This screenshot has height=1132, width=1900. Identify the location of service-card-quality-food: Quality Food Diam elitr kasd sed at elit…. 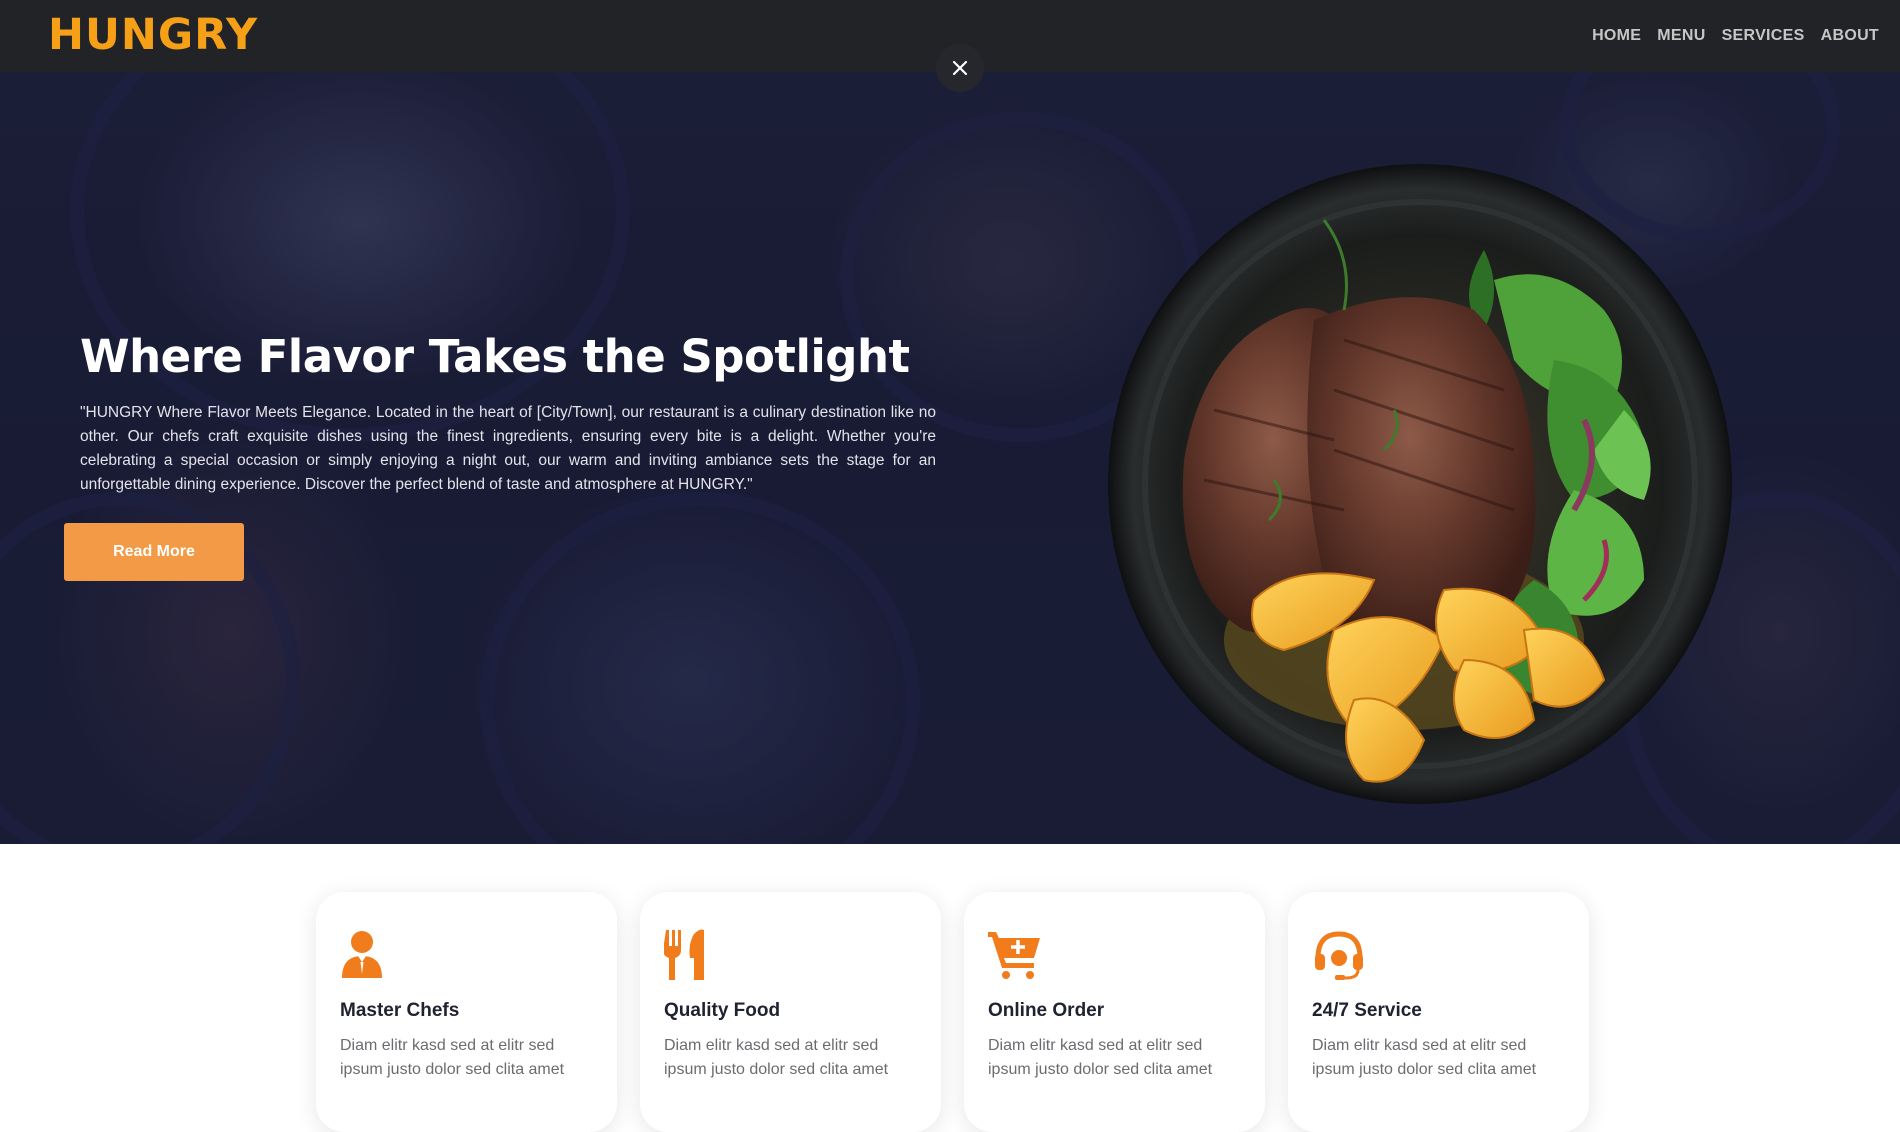
(790, 1012).